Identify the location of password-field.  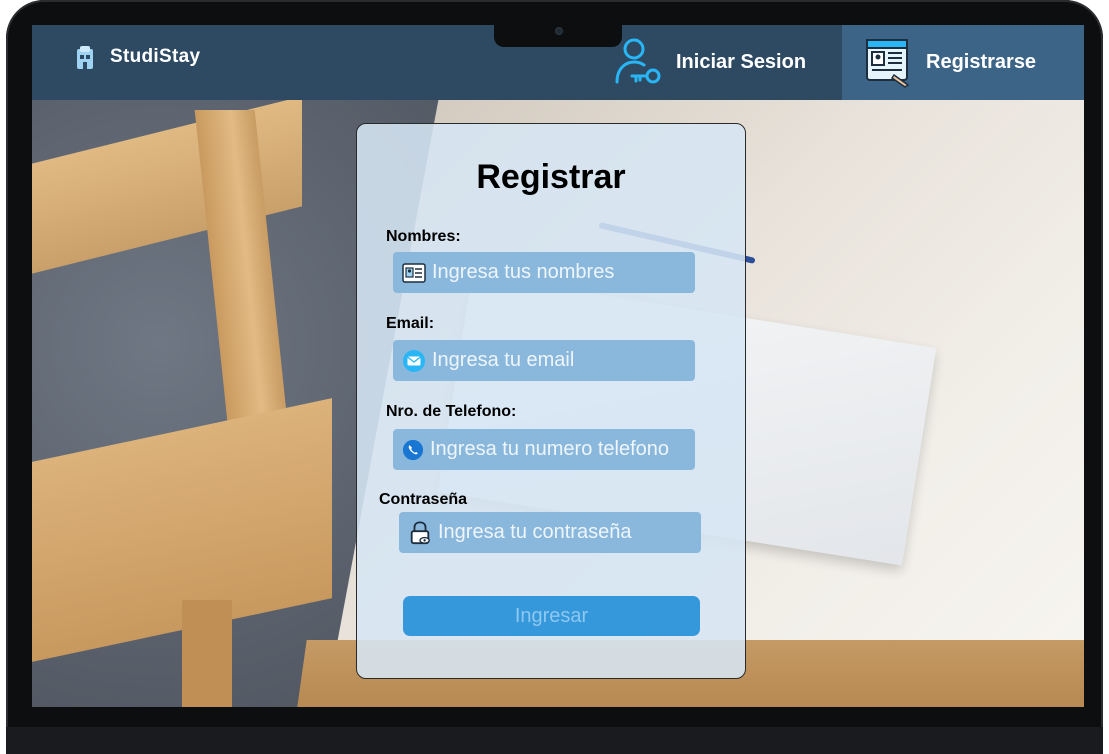
(550, 532).